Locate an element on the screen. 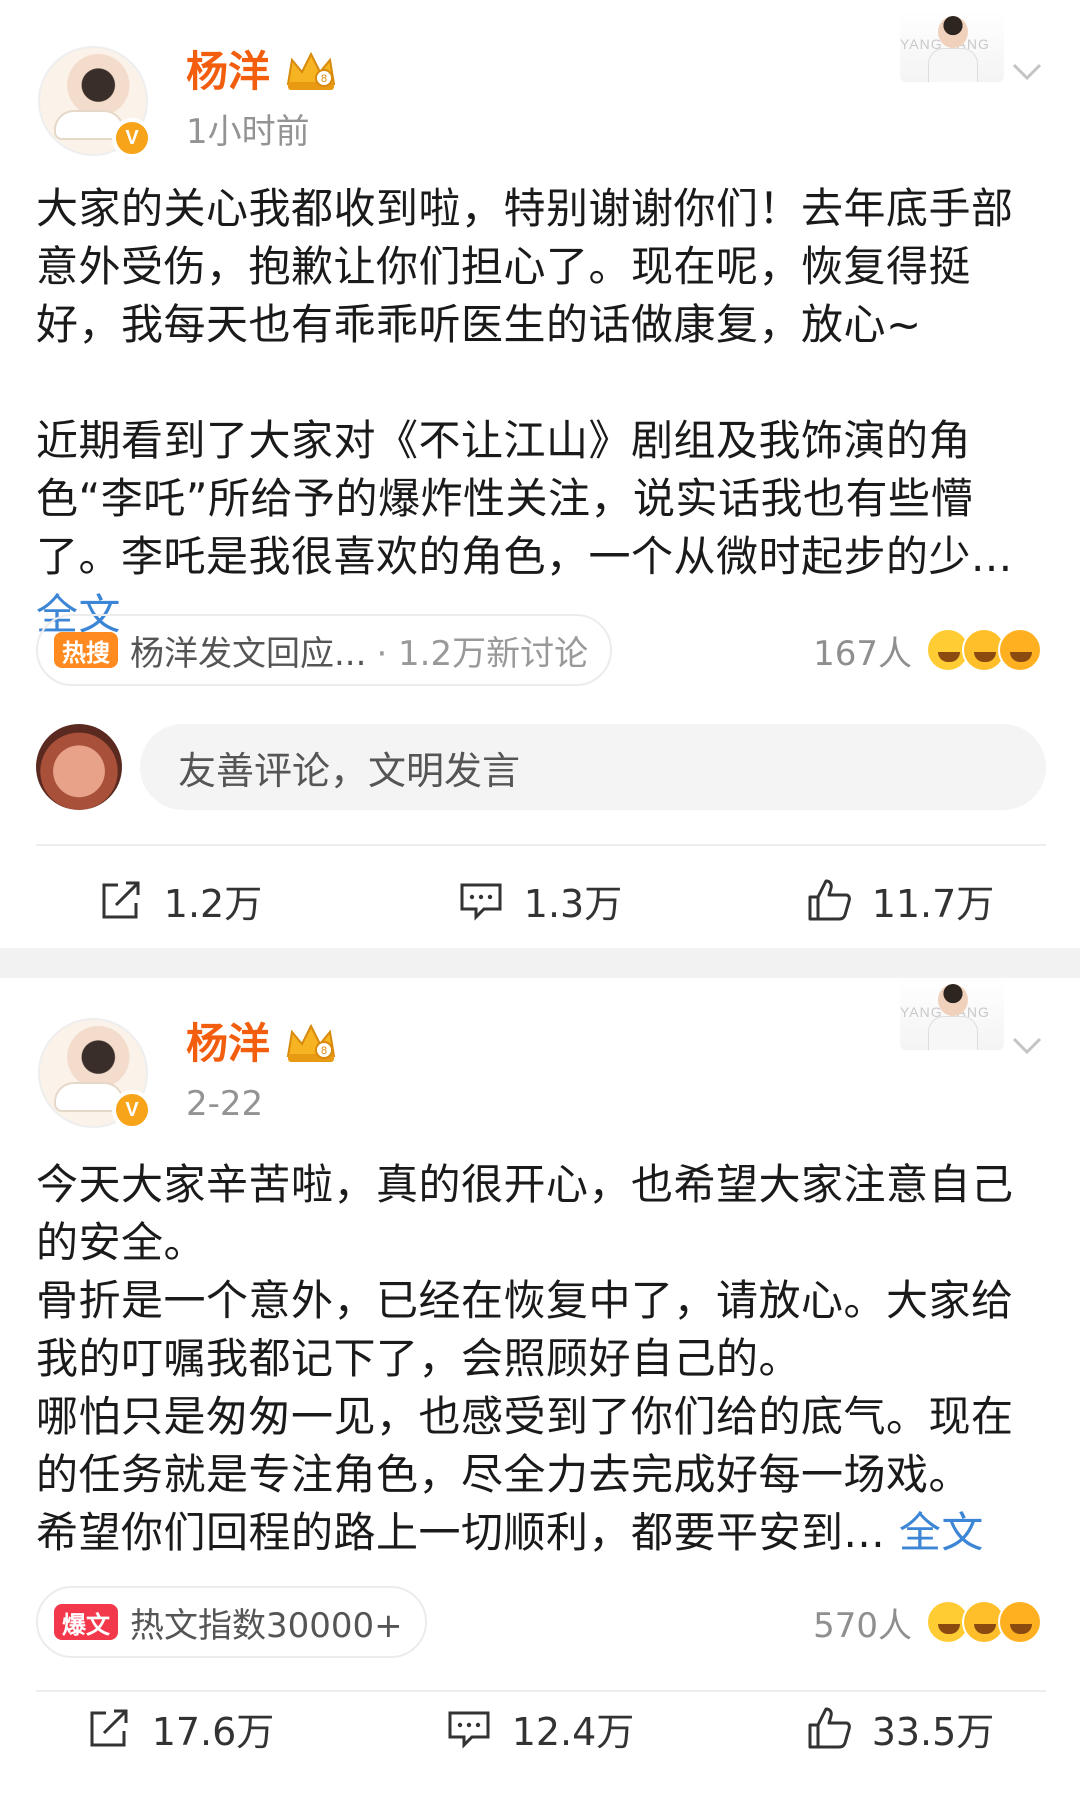  repost-count: 1.2万 is located at coordinates (213, 903).